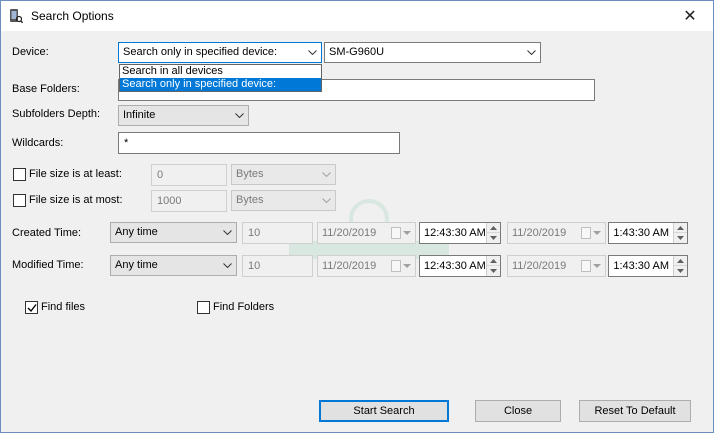  I want to click on wildcards-input: *, so click(259, 143).